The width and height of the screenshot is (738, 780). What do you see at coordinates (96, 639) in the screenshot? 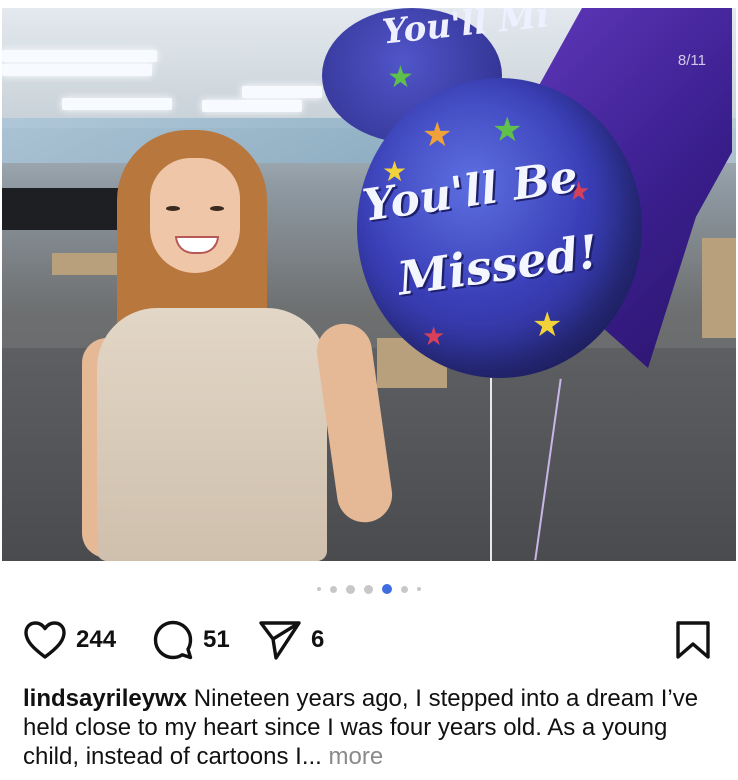
I see `like-count: 244` at bounding box center [96, 639].